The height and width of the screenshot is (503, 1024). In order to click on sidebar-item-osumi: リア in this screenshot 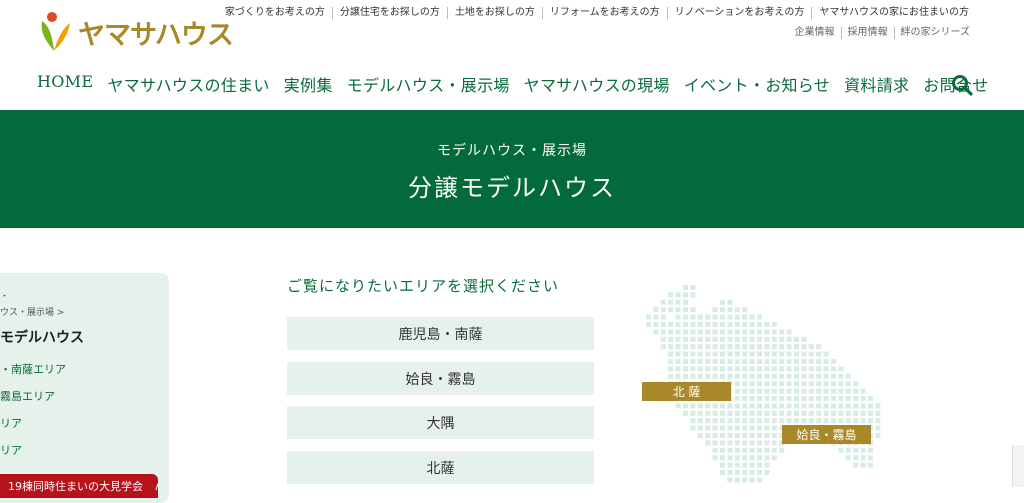, I will do `click(11, 423)`.